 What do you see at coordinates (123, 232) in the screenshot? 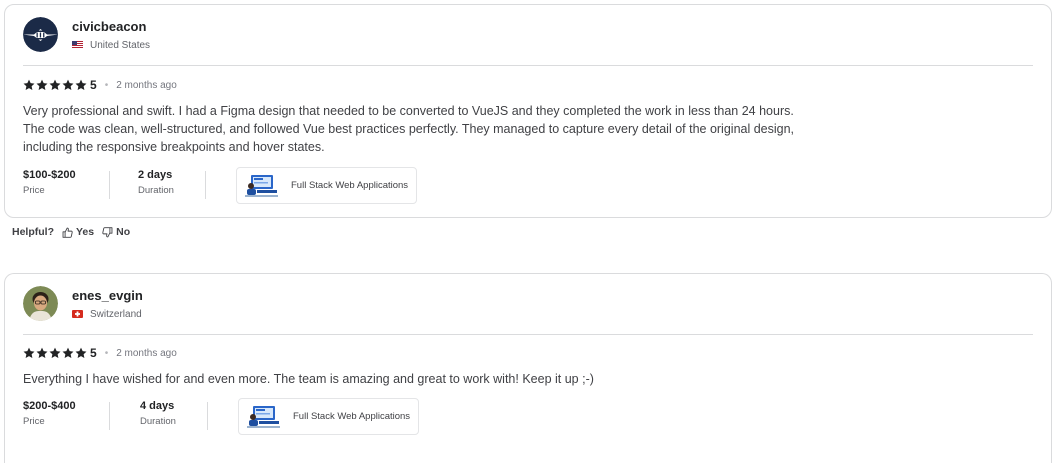
I see `helpful-no-label: No` at bounding box center [123, 232].